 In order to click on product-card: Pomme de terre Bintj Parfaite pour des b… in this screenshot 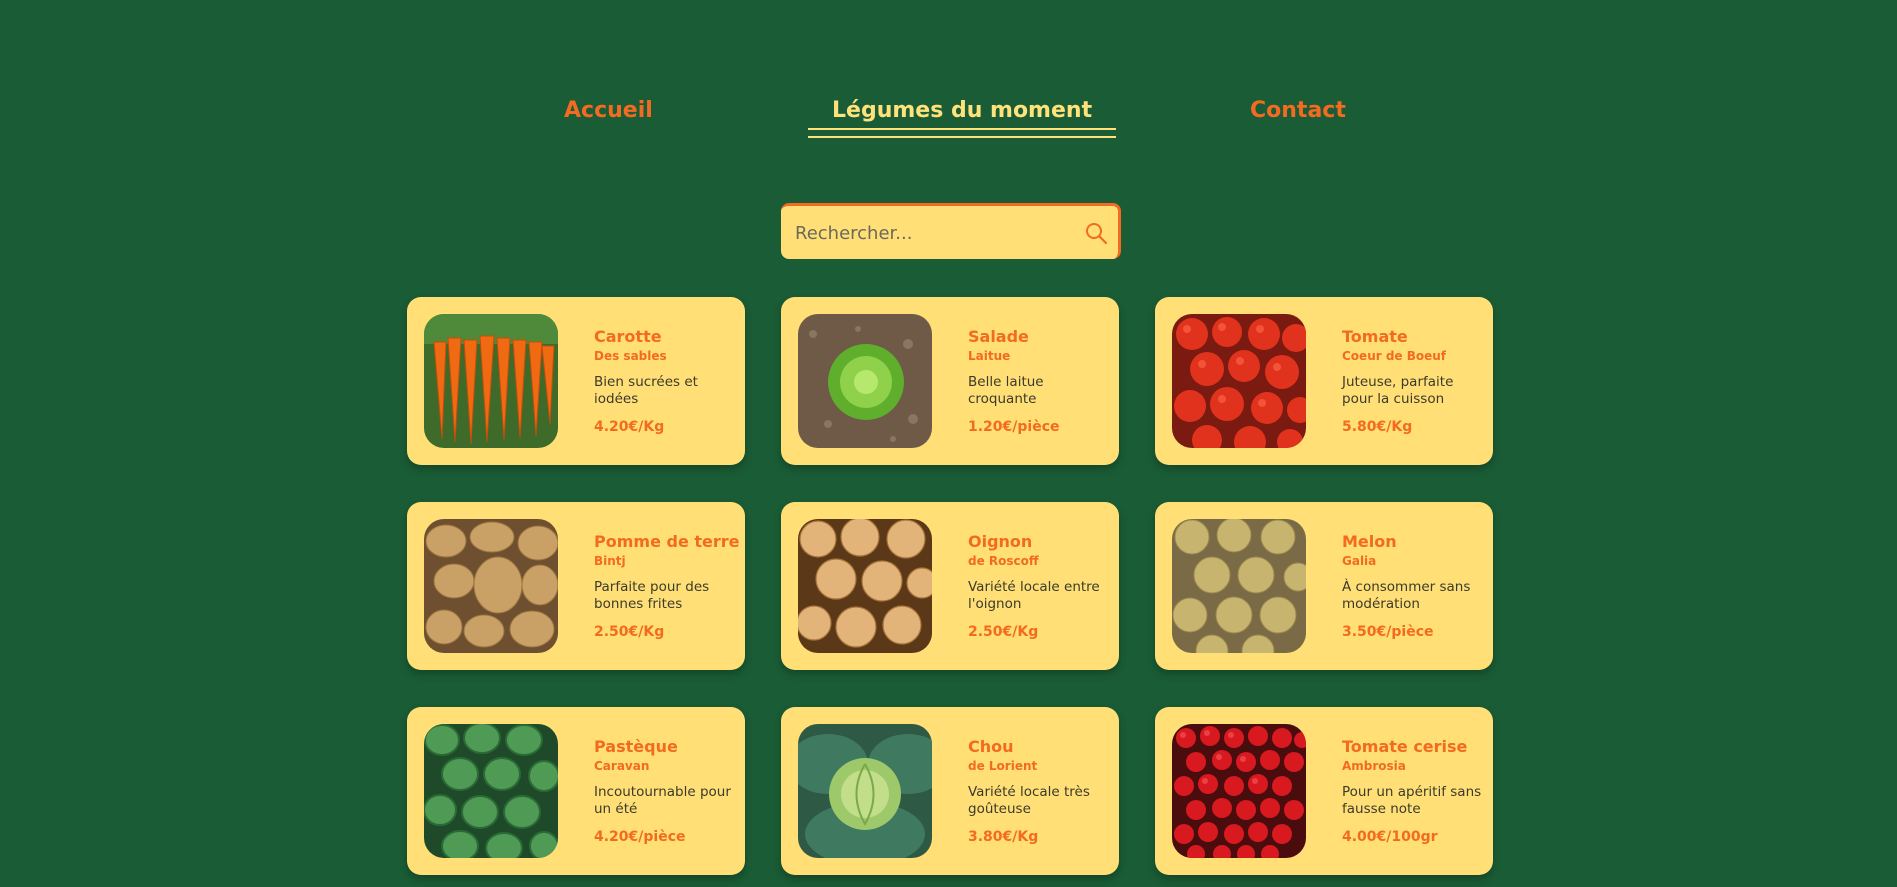, I will do `click(576, 586)`.